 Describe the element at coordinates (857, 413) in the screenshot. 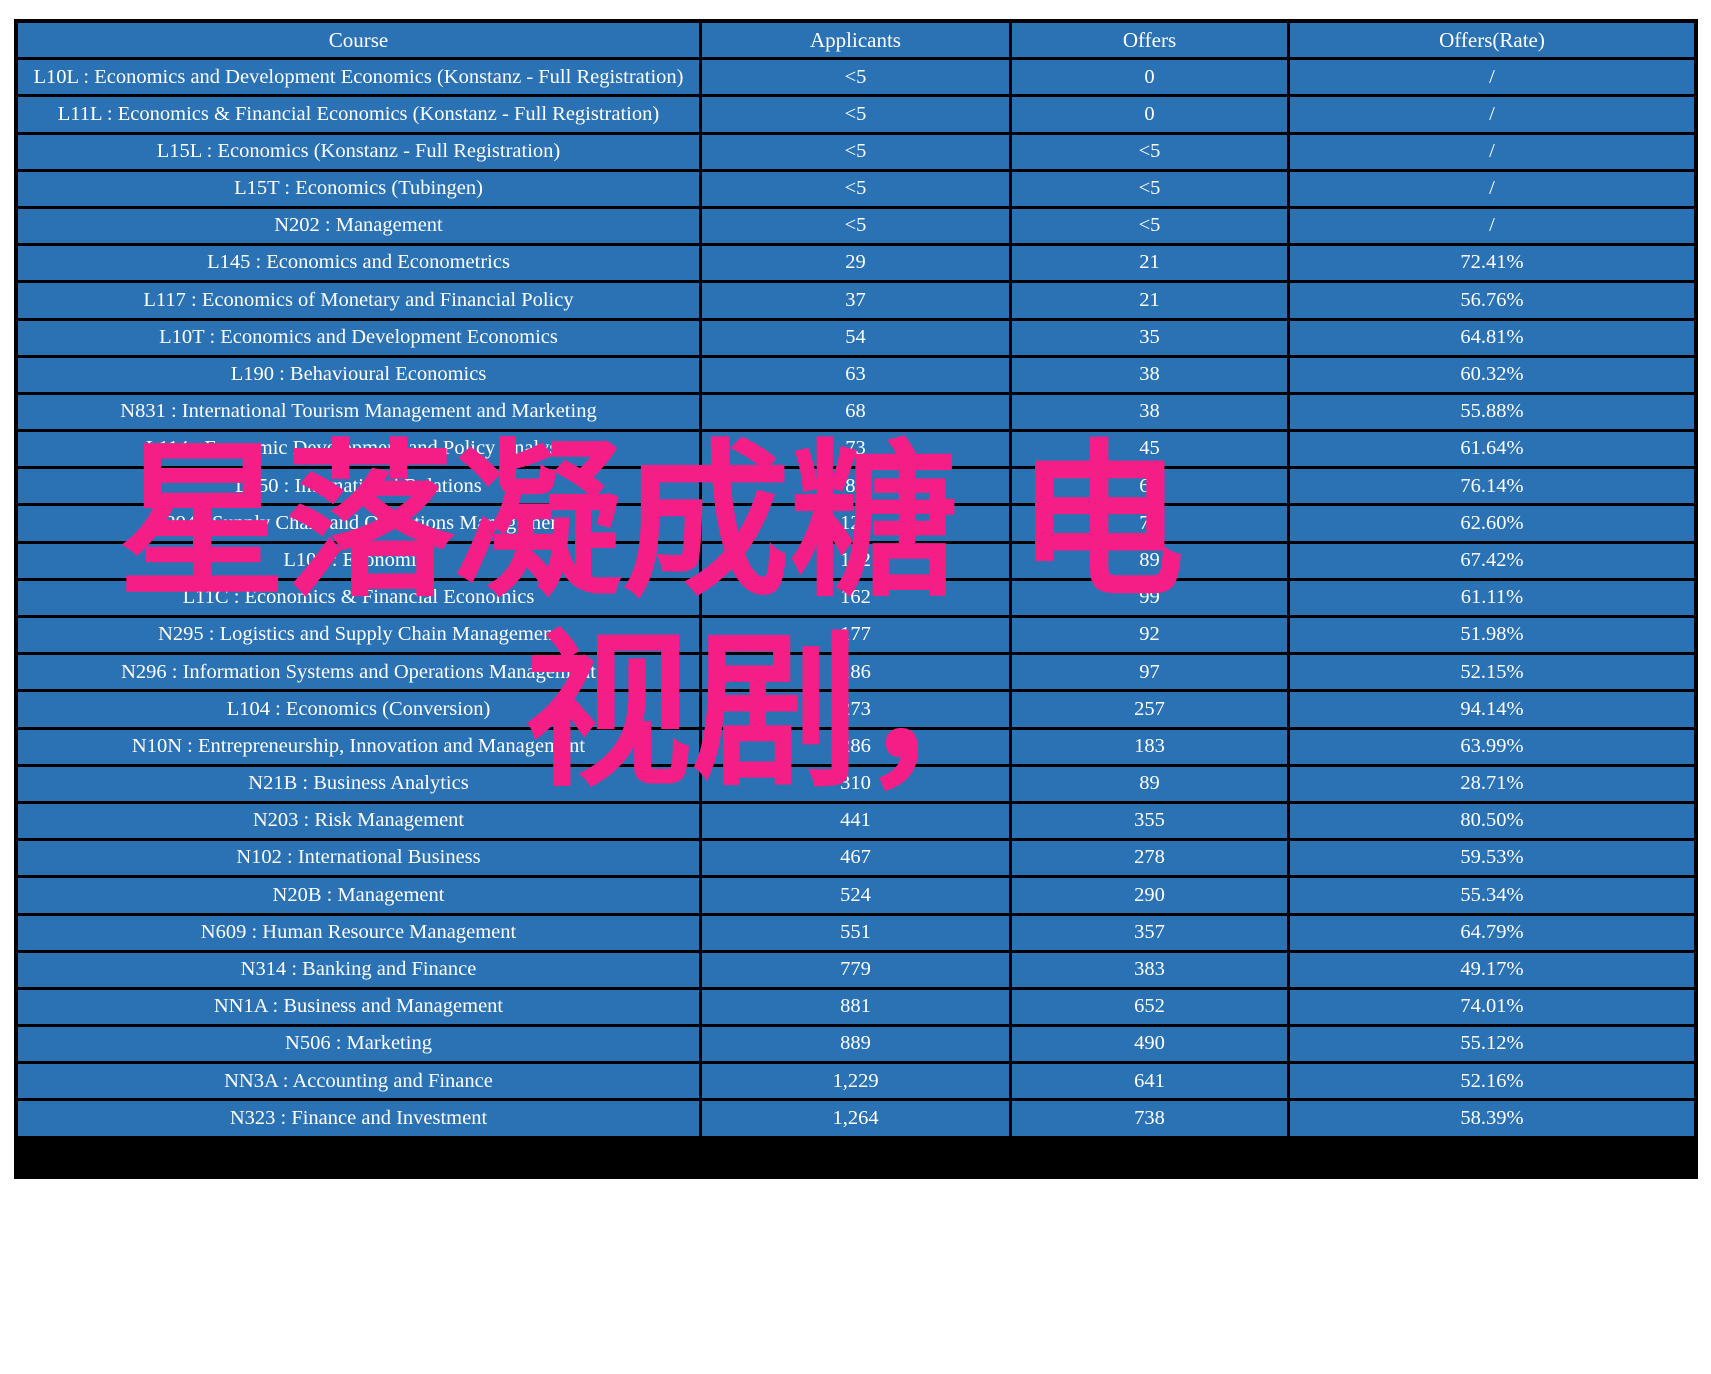

I see `cell-applicants: 68` at that location.